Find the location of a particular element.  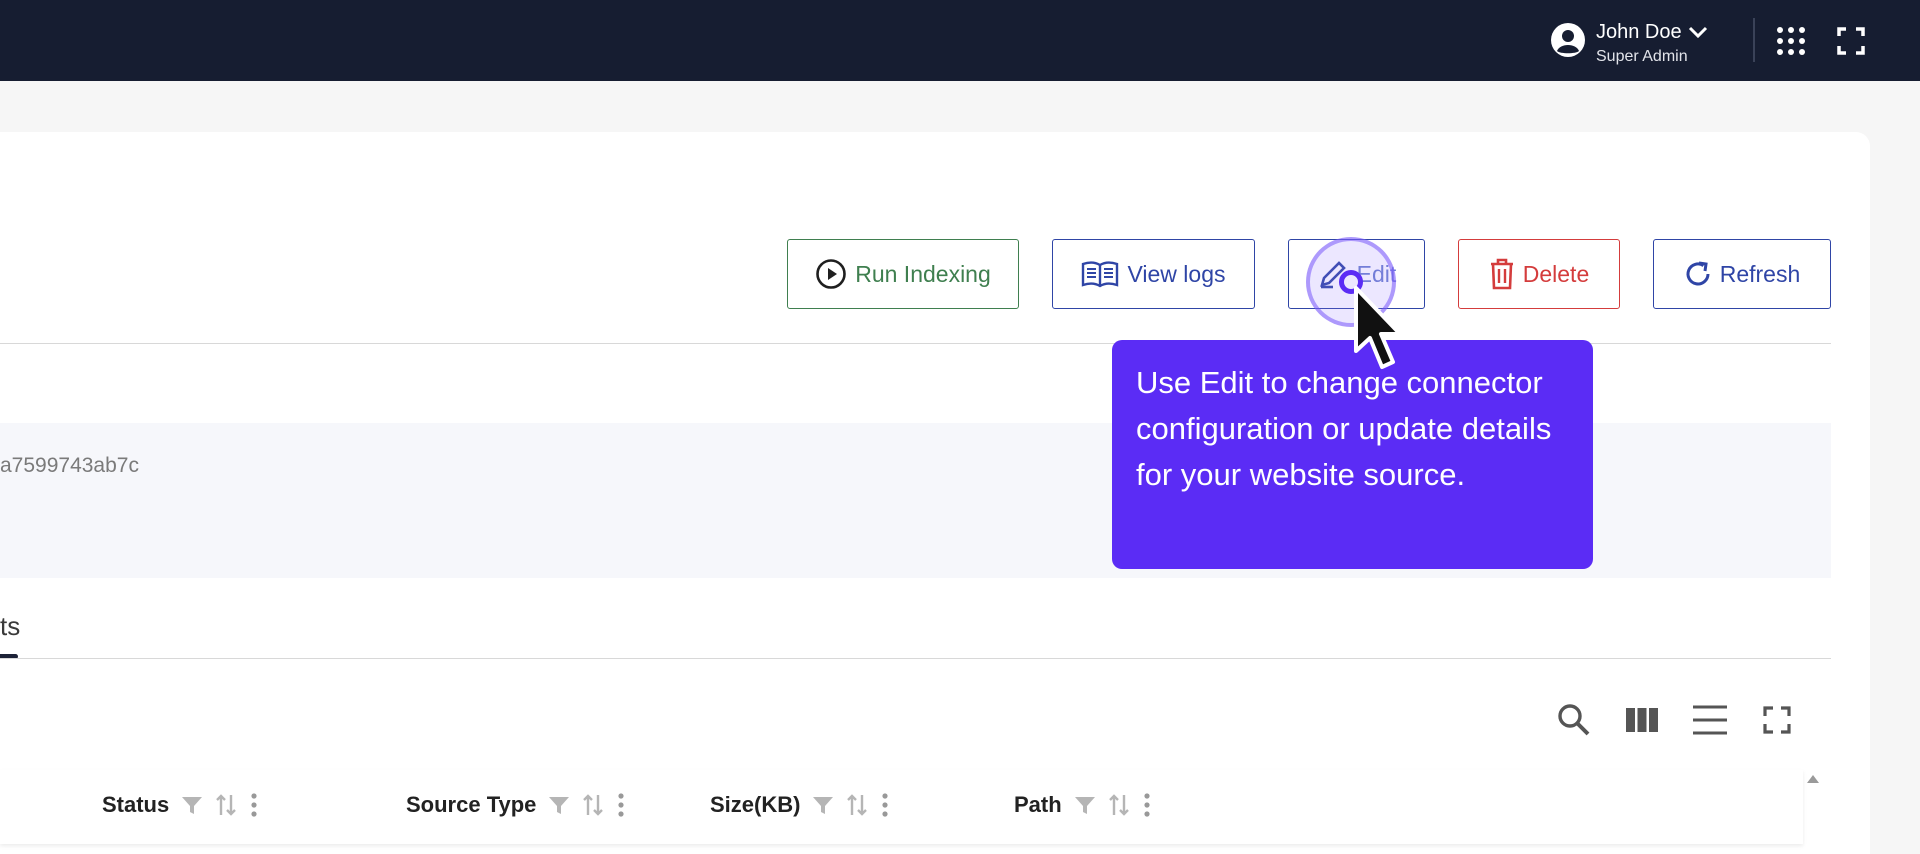

run-indexing-button: Run Indexing is located at coordinates (903, 274).